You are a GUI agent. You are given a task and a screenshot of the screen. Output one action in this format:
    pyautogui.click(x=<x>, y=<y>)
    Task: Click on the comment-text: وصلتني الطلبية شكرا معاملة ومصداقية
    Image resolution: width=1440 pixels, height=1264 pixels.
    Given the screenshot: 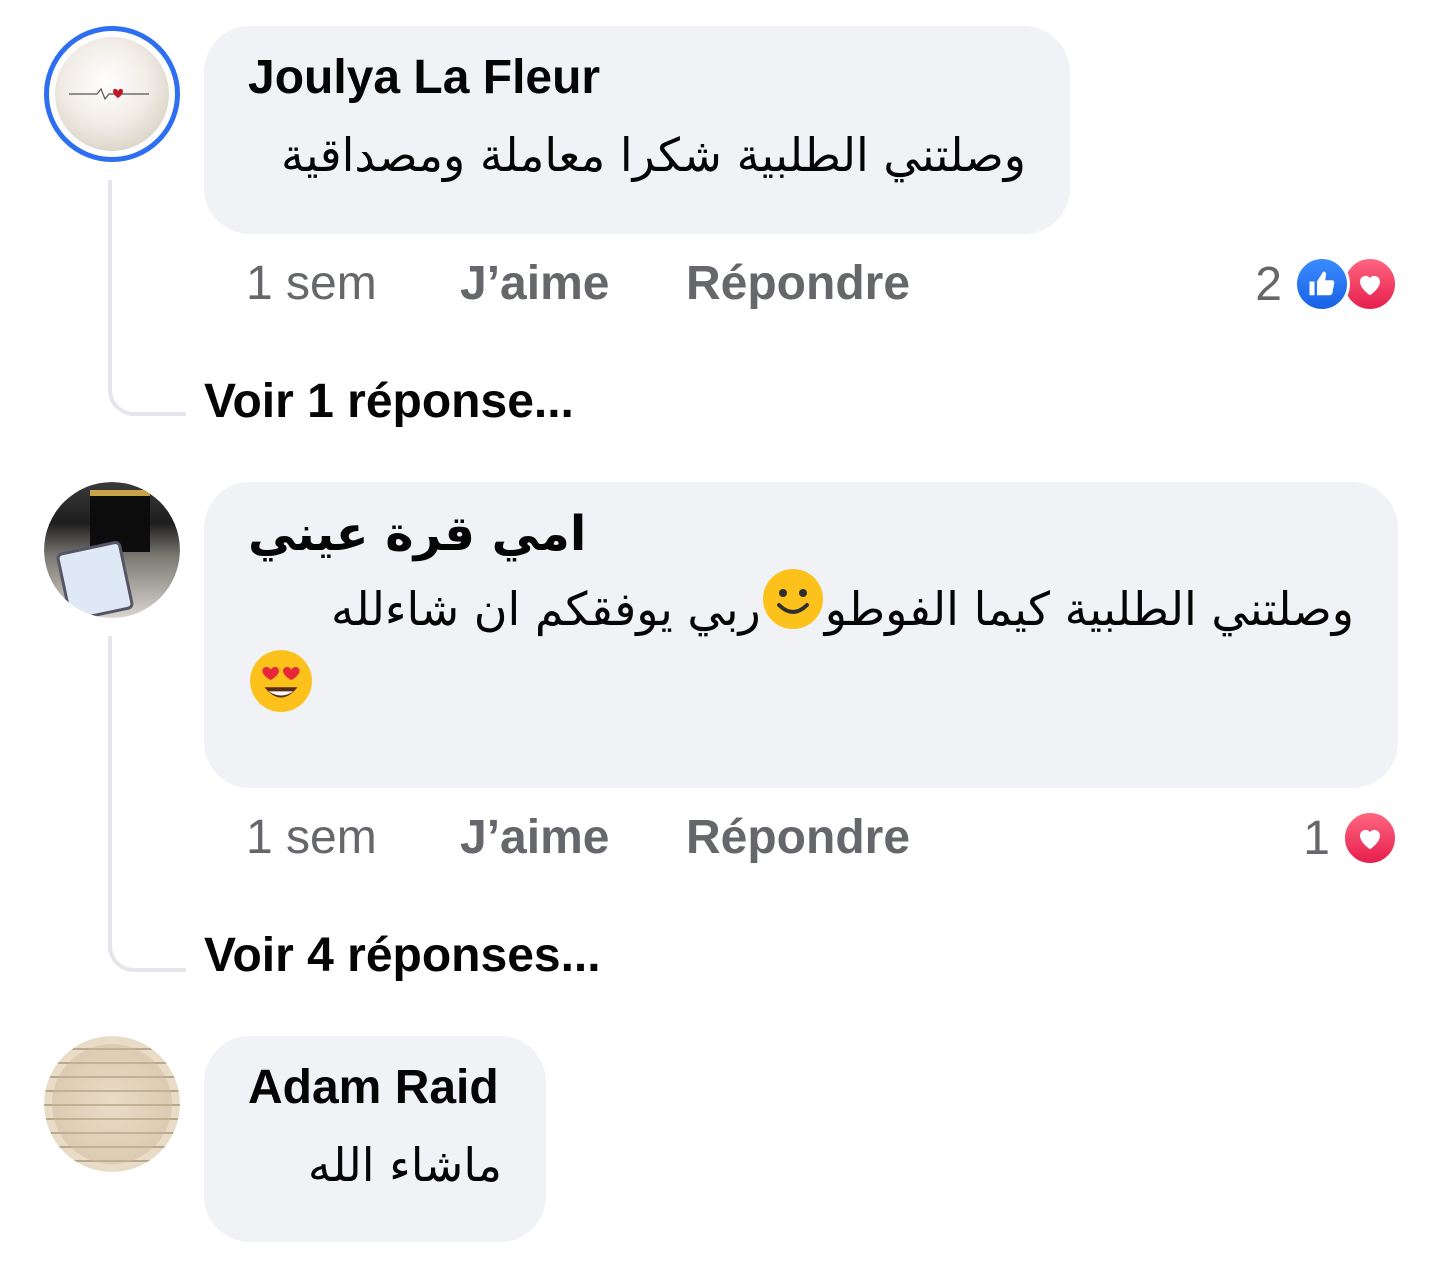 What is the action you would take?
    pyautogui.click(x=653, y=155)
    